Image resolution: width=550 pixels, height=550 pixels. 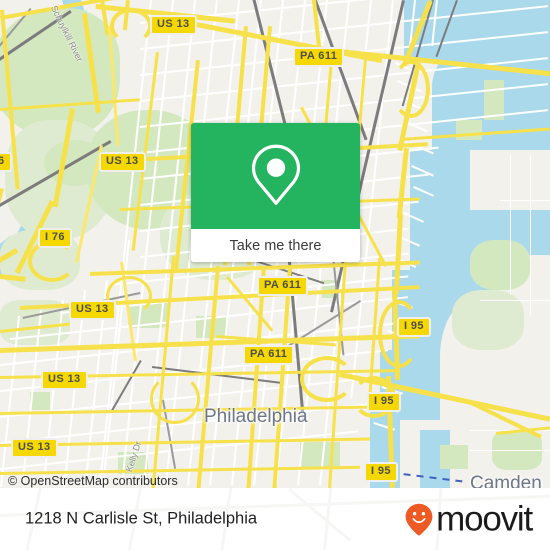 What do you see at coordinates (419, 519) in the screenshot?
I see `moovit-pin-smiley-icon` at bounding box center [419, 519].